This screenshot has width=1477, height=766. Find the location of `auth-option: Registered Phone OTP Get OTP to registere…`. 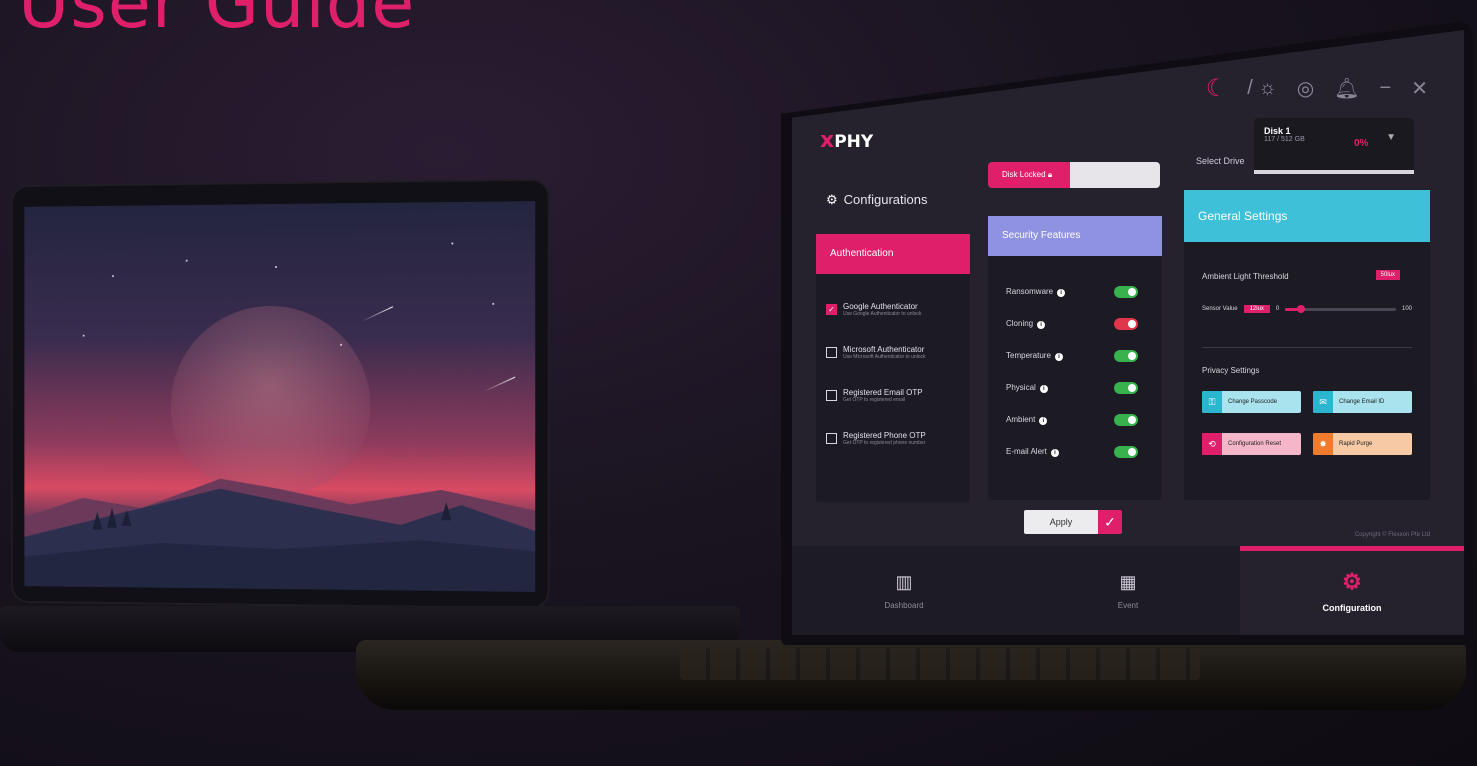

auth-option: Registered Phone OTP Get OTP to registere… is located at coordinates (893, 438).